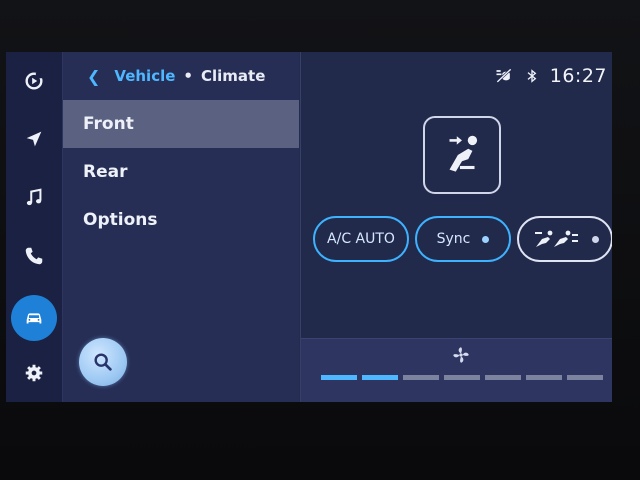 This screenshot has width=640, height=480. I want to click on car-icon, so click(34, 318).